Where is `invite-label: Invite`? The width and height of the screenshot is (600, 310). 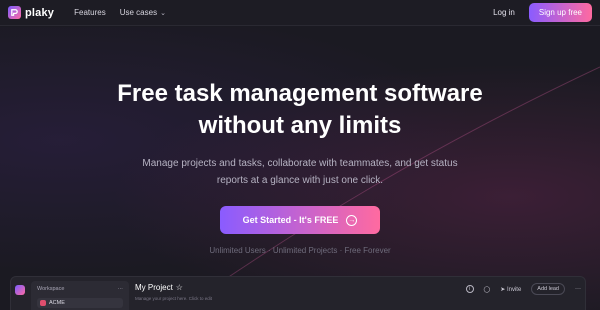 invite-label: Invite is located at coordinates (514, 289).